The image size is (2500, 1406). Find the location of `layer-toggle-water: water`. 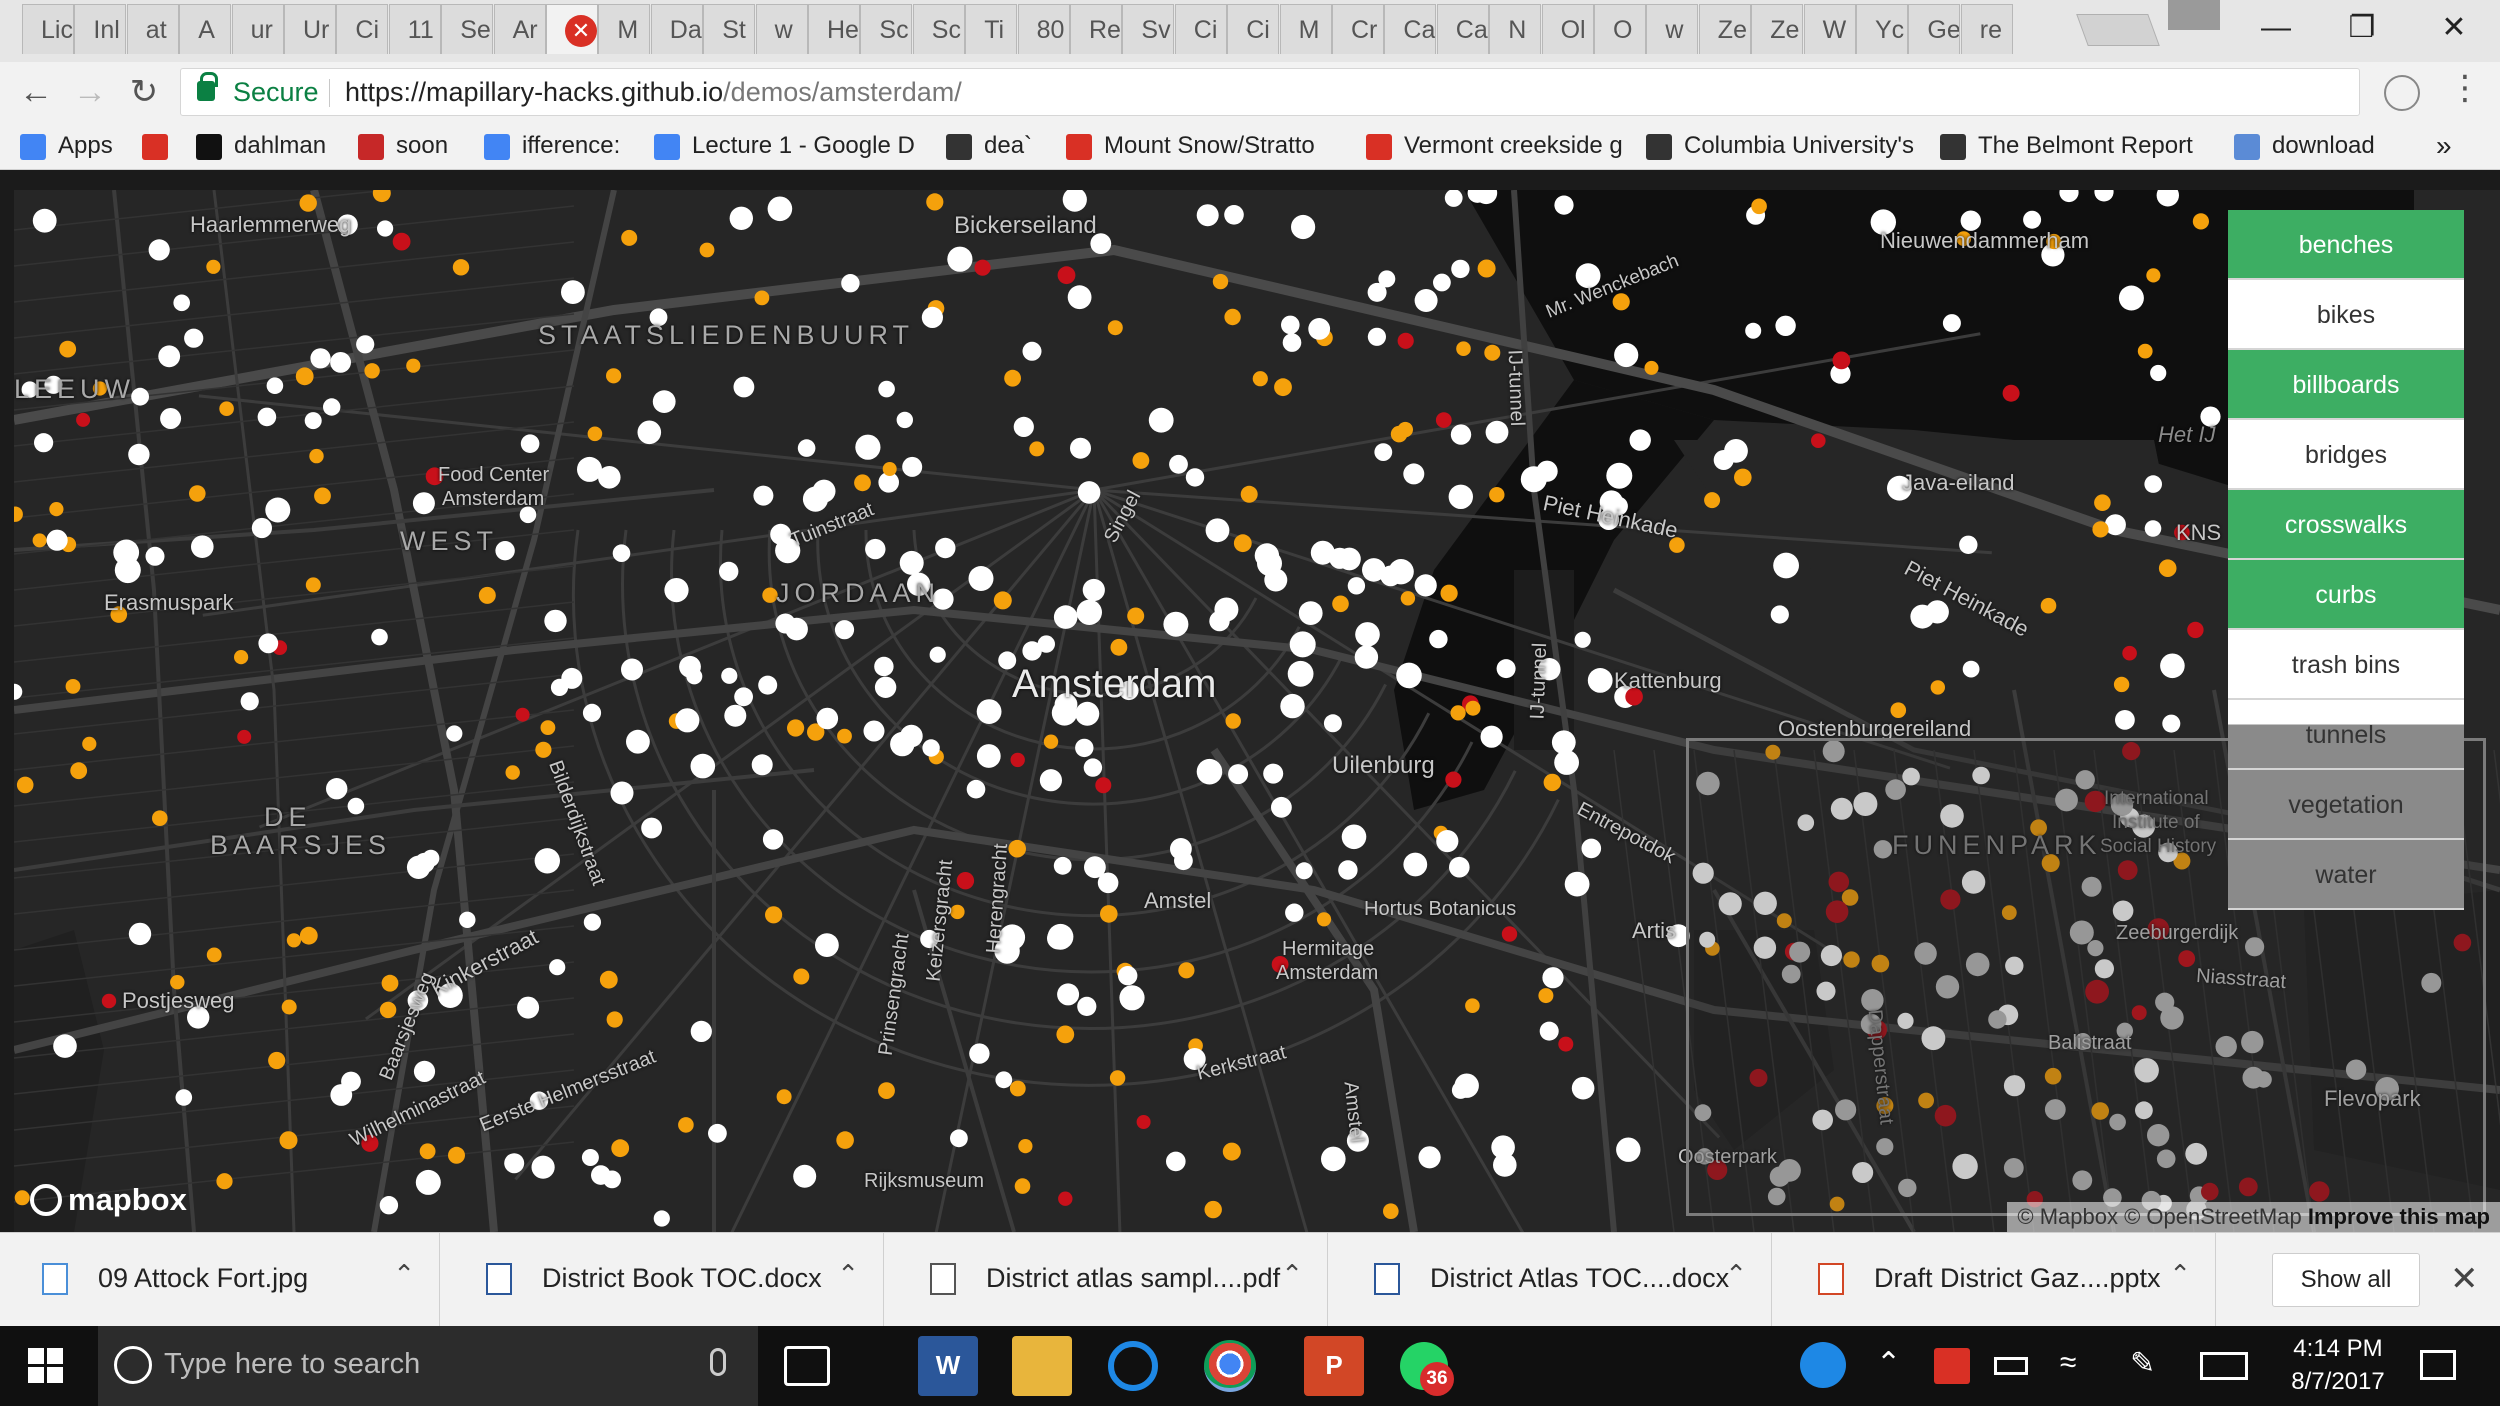

layer-toggle-water: water is located at coordinates (2346, 875).